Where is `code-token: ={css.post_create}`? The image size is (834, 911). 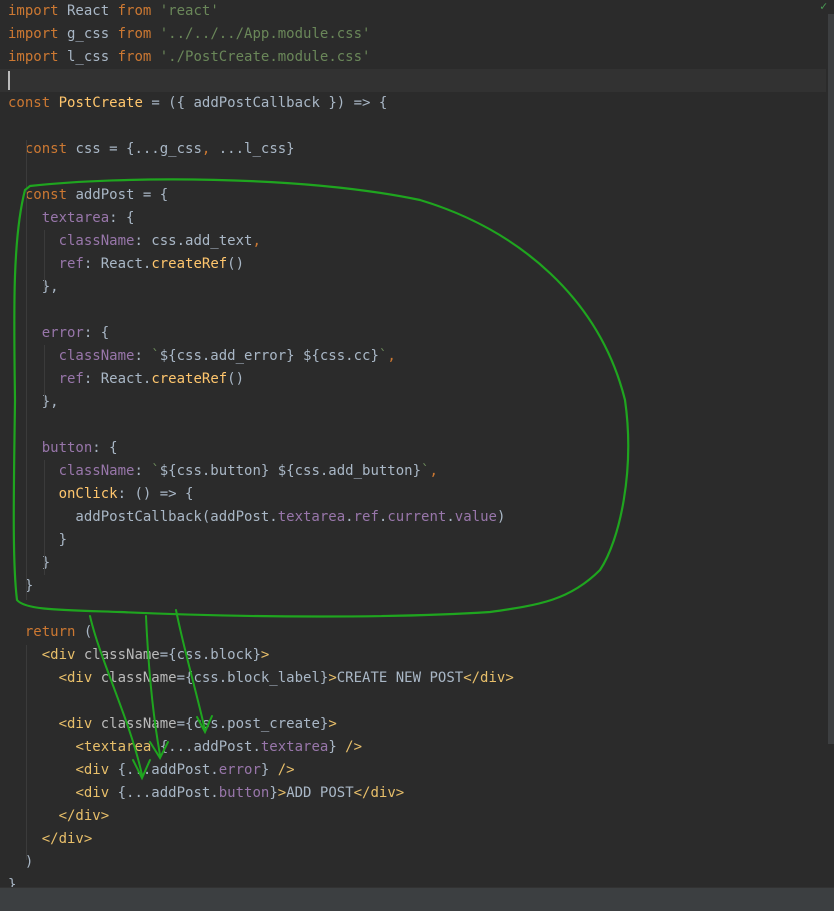 code-token: ={css.post_create} is located at coordinates (252, 724).